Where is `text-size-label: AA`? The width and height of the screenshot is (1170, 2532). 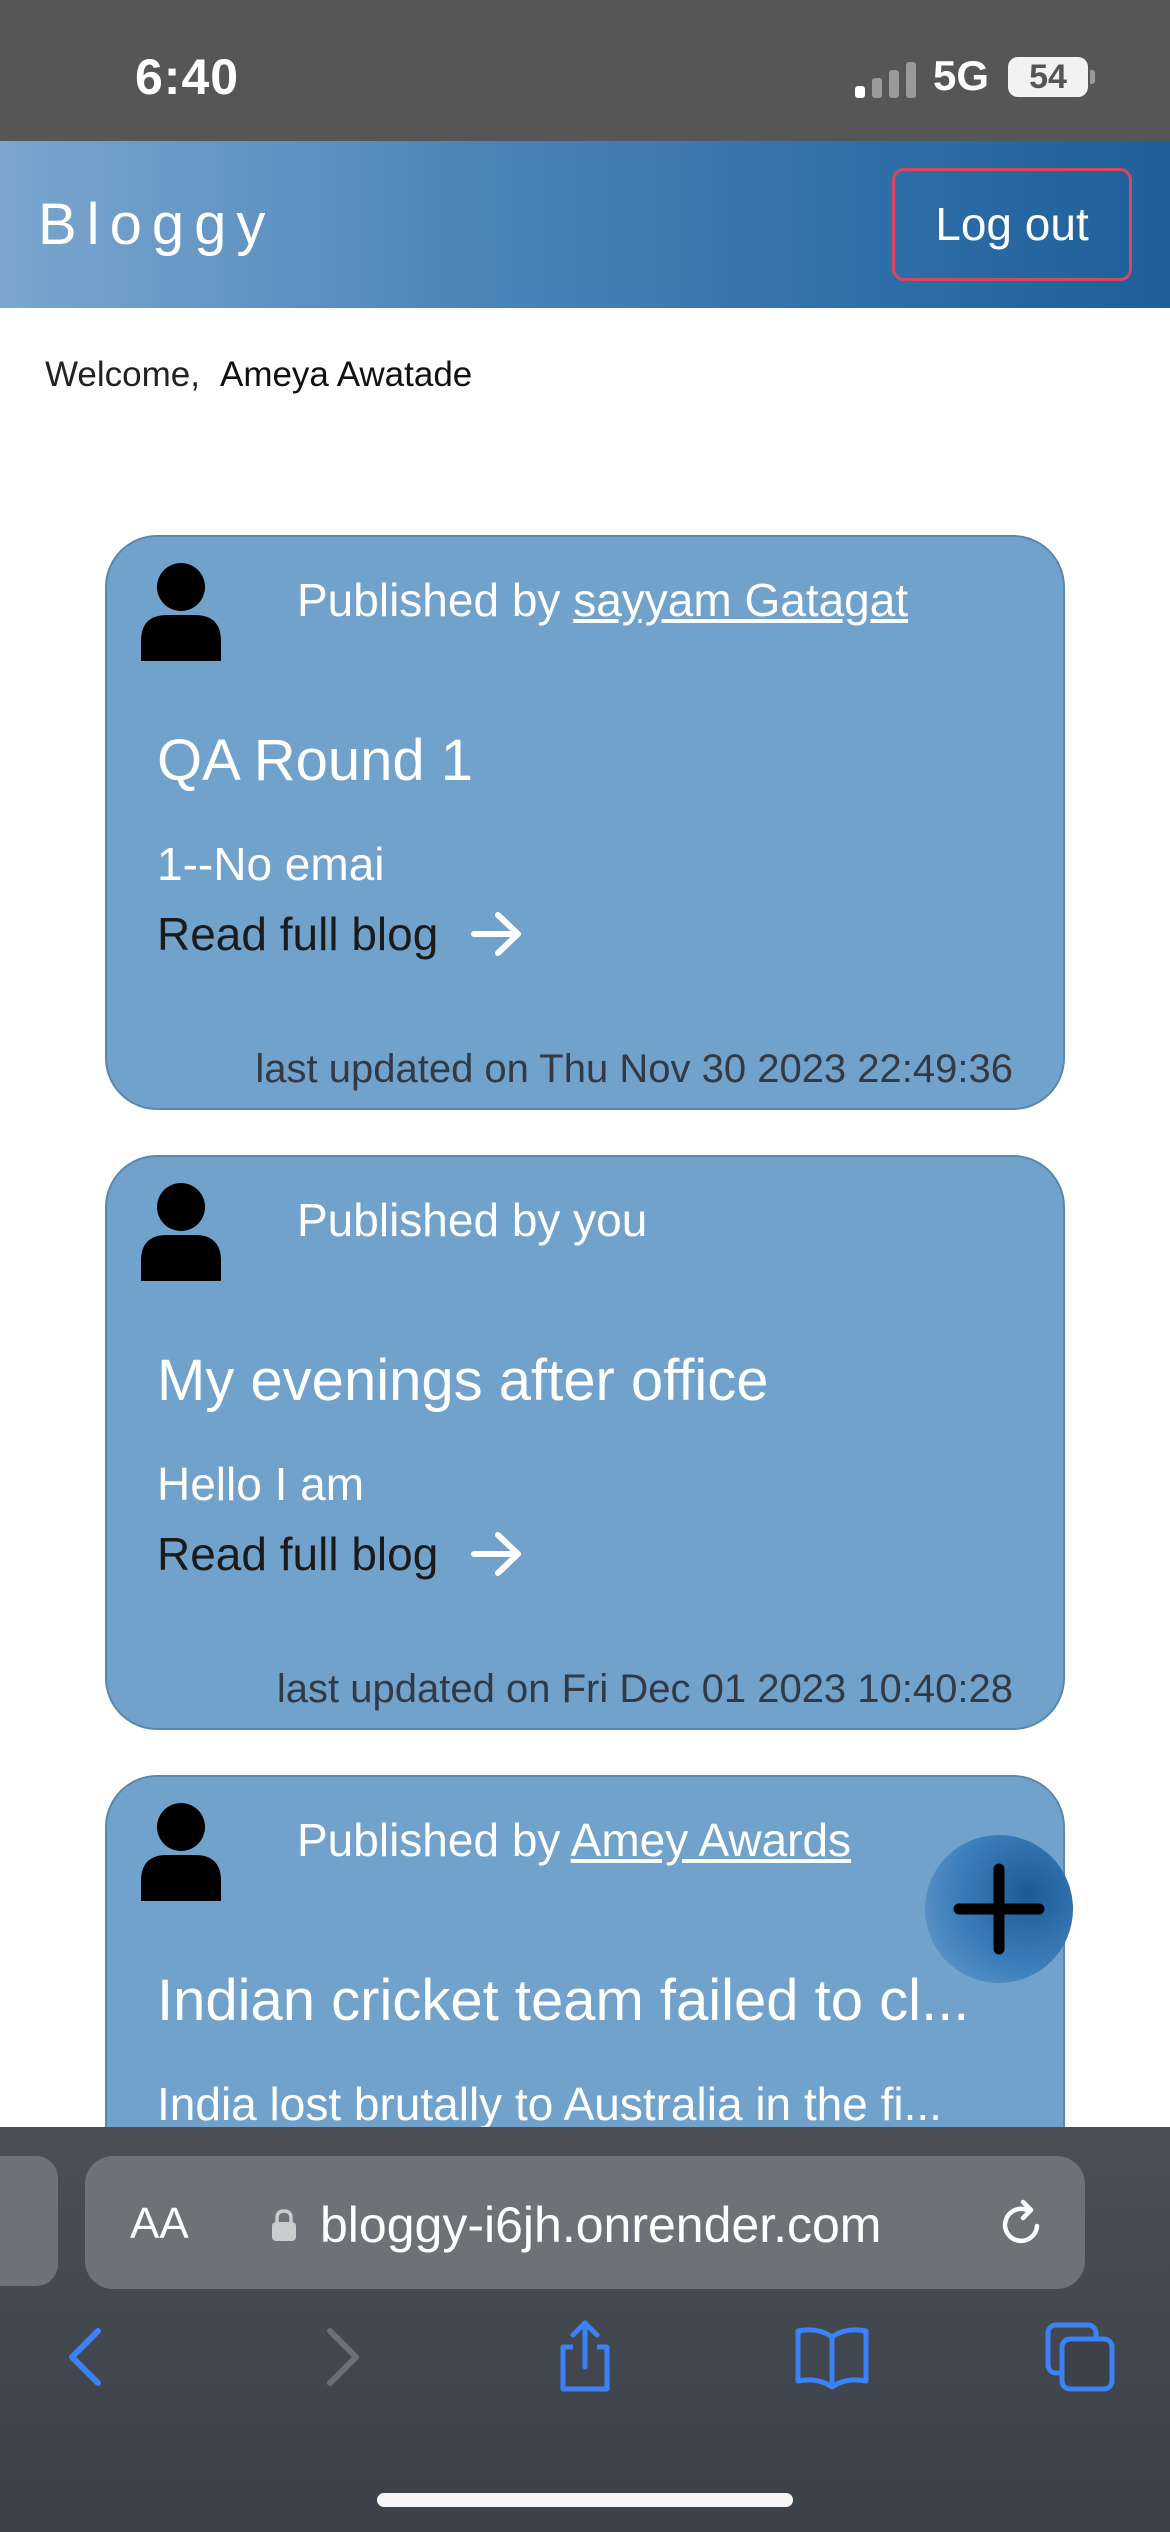 text-size-label: AA is located at coordinates (159, 2223).